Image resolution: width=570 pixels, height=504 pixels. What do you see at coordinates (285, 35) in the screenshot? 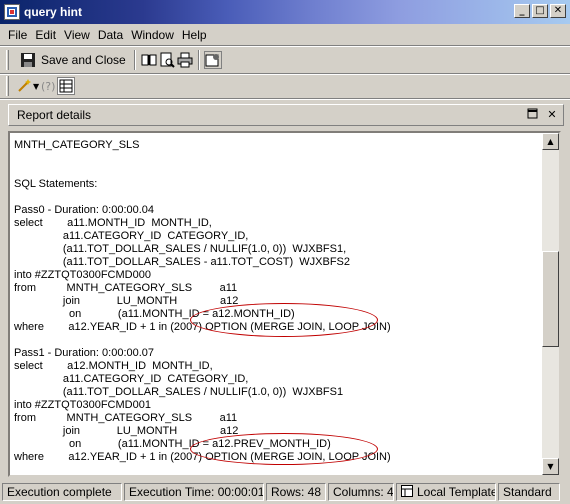
I see `menu-bar: File Edit View Data Window Help` at bounding box center [285, 35].